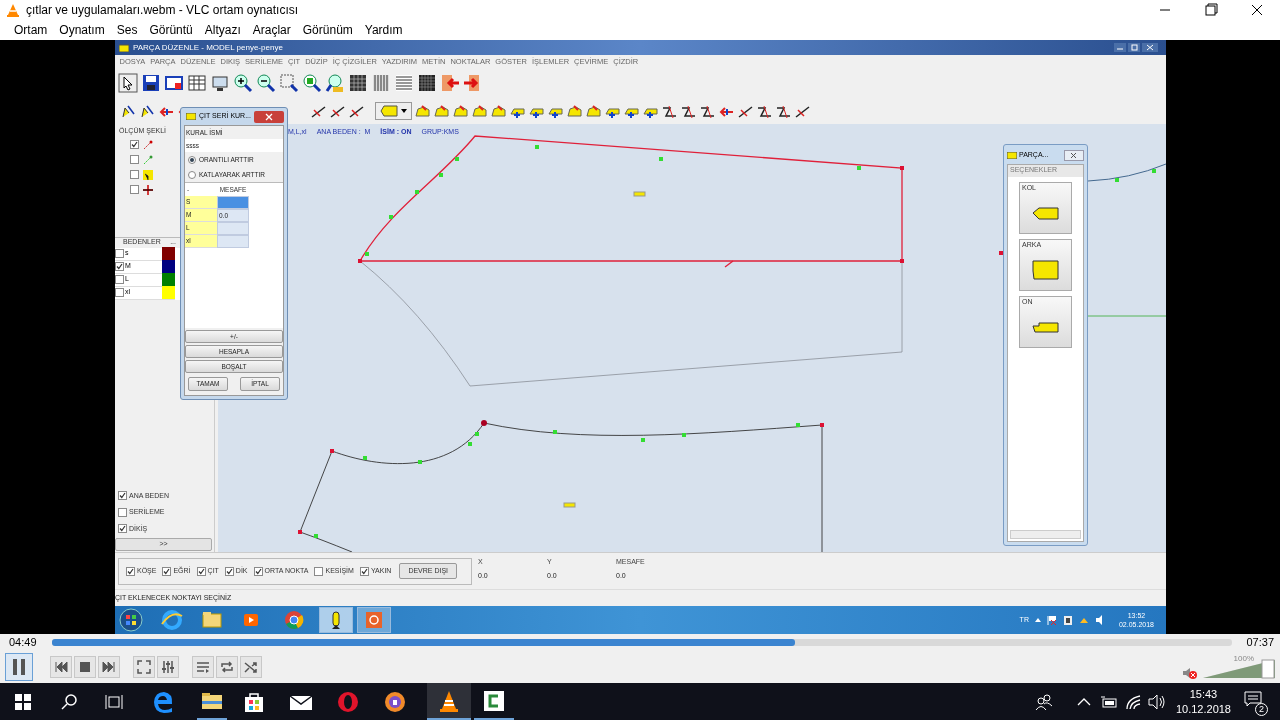 The height and width of the screenshot is (720, 1280). I want to click on task-view-icon, so click(114, 701).